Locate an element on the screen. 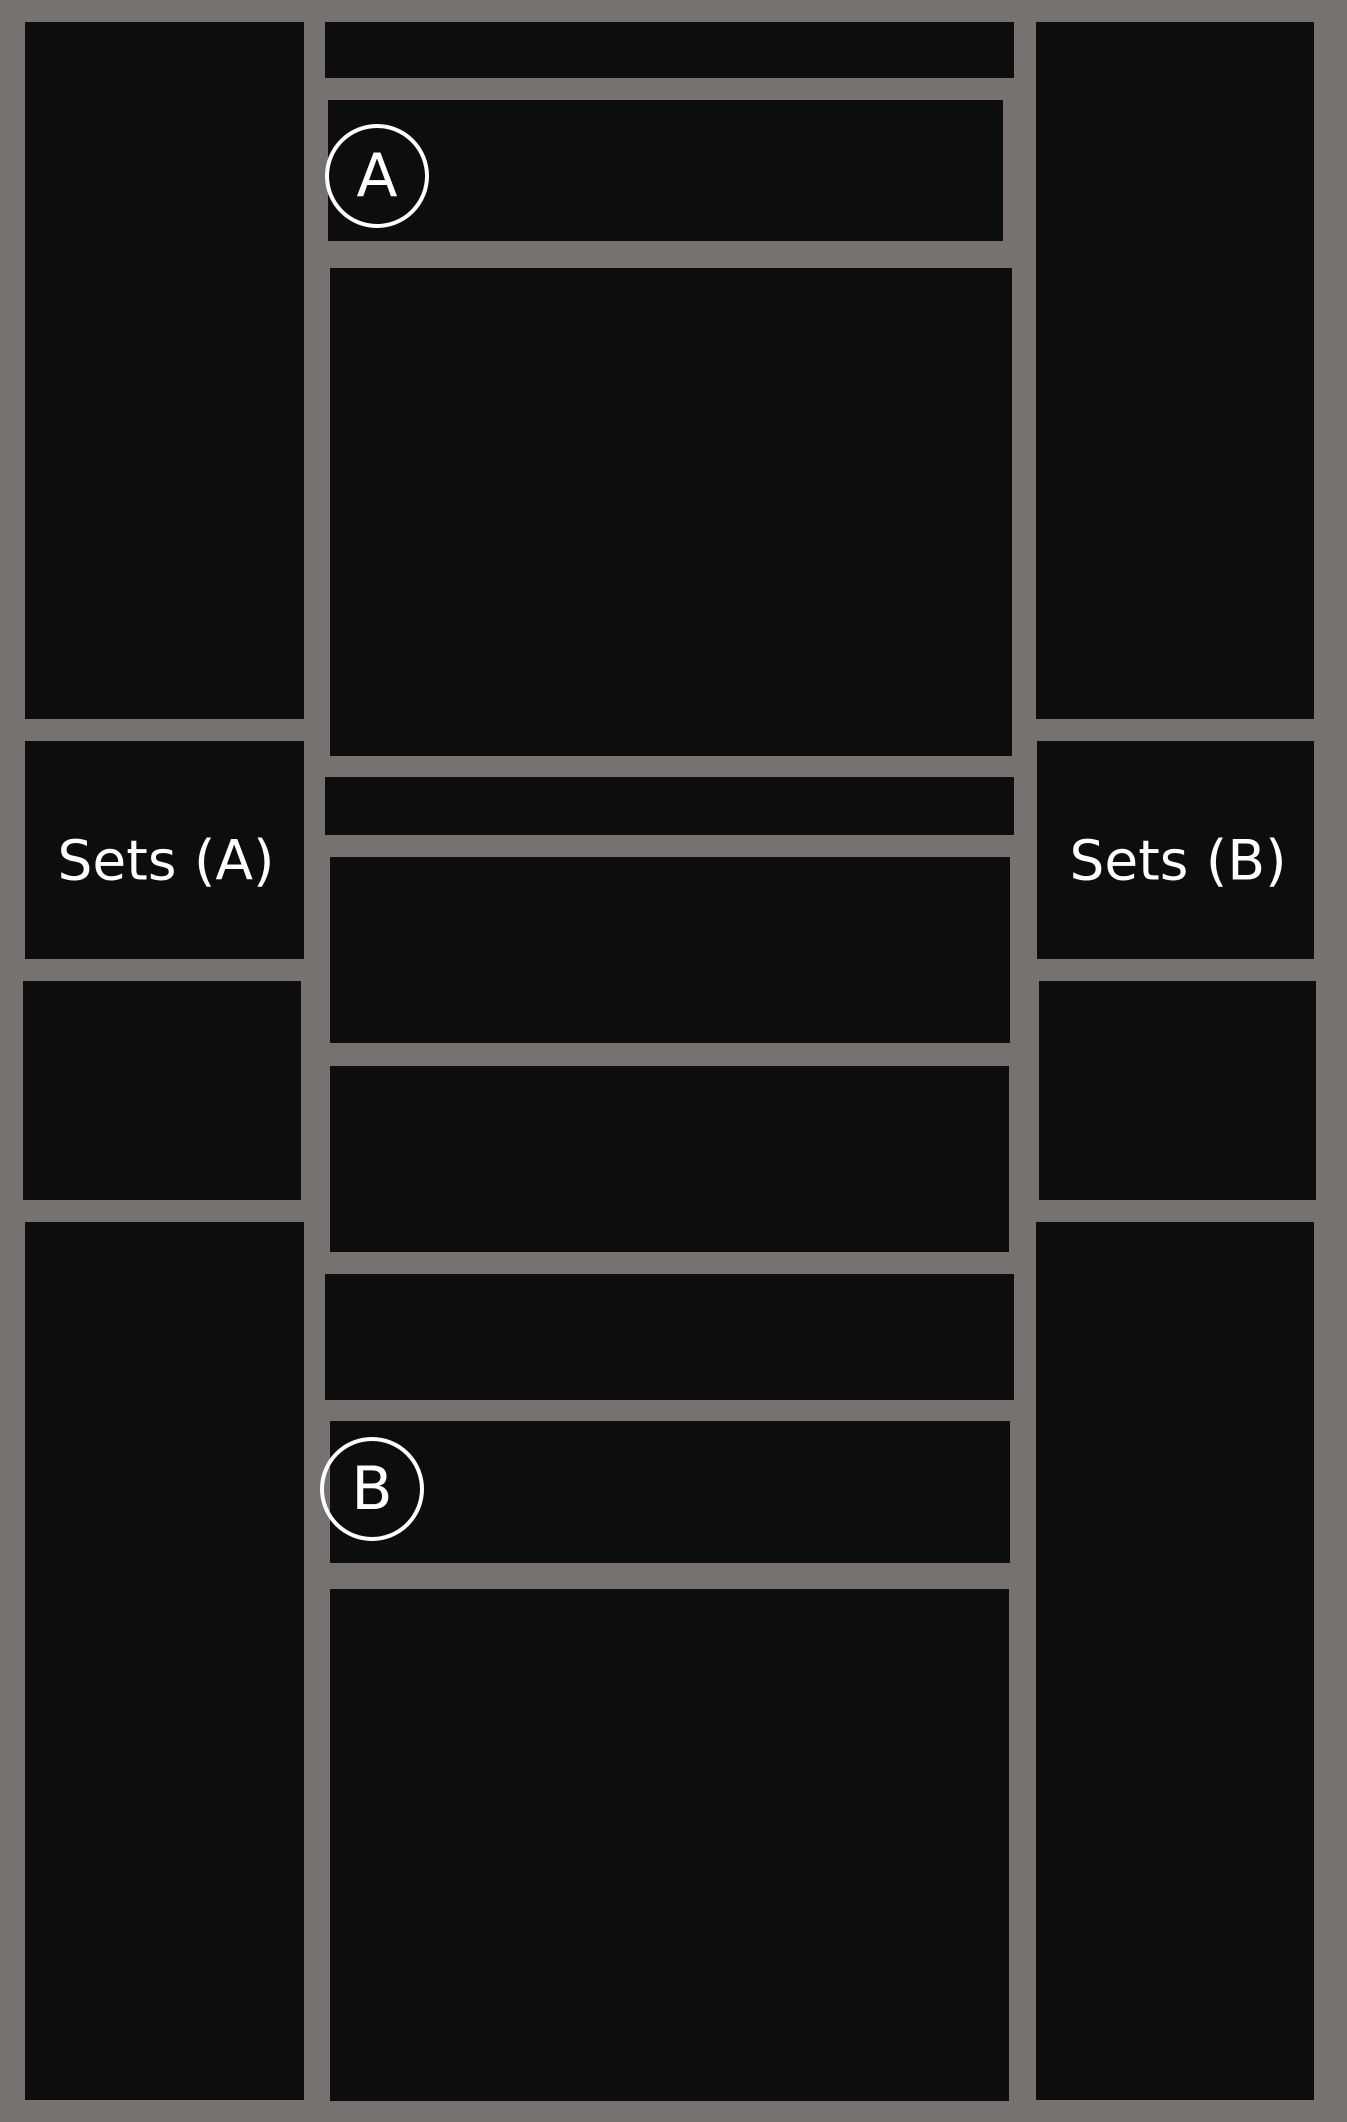 This screenshot has width=1347, height=2122. center-large-upper-panel is located at coordinates (671, 512).